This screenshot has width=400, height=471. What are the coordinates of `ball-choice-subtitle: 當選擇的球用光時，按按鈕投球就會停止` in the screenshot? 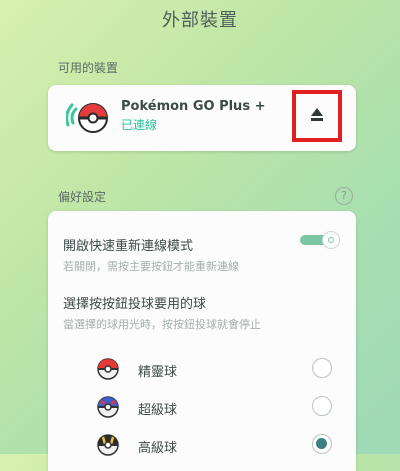 It's located at (162, 324).